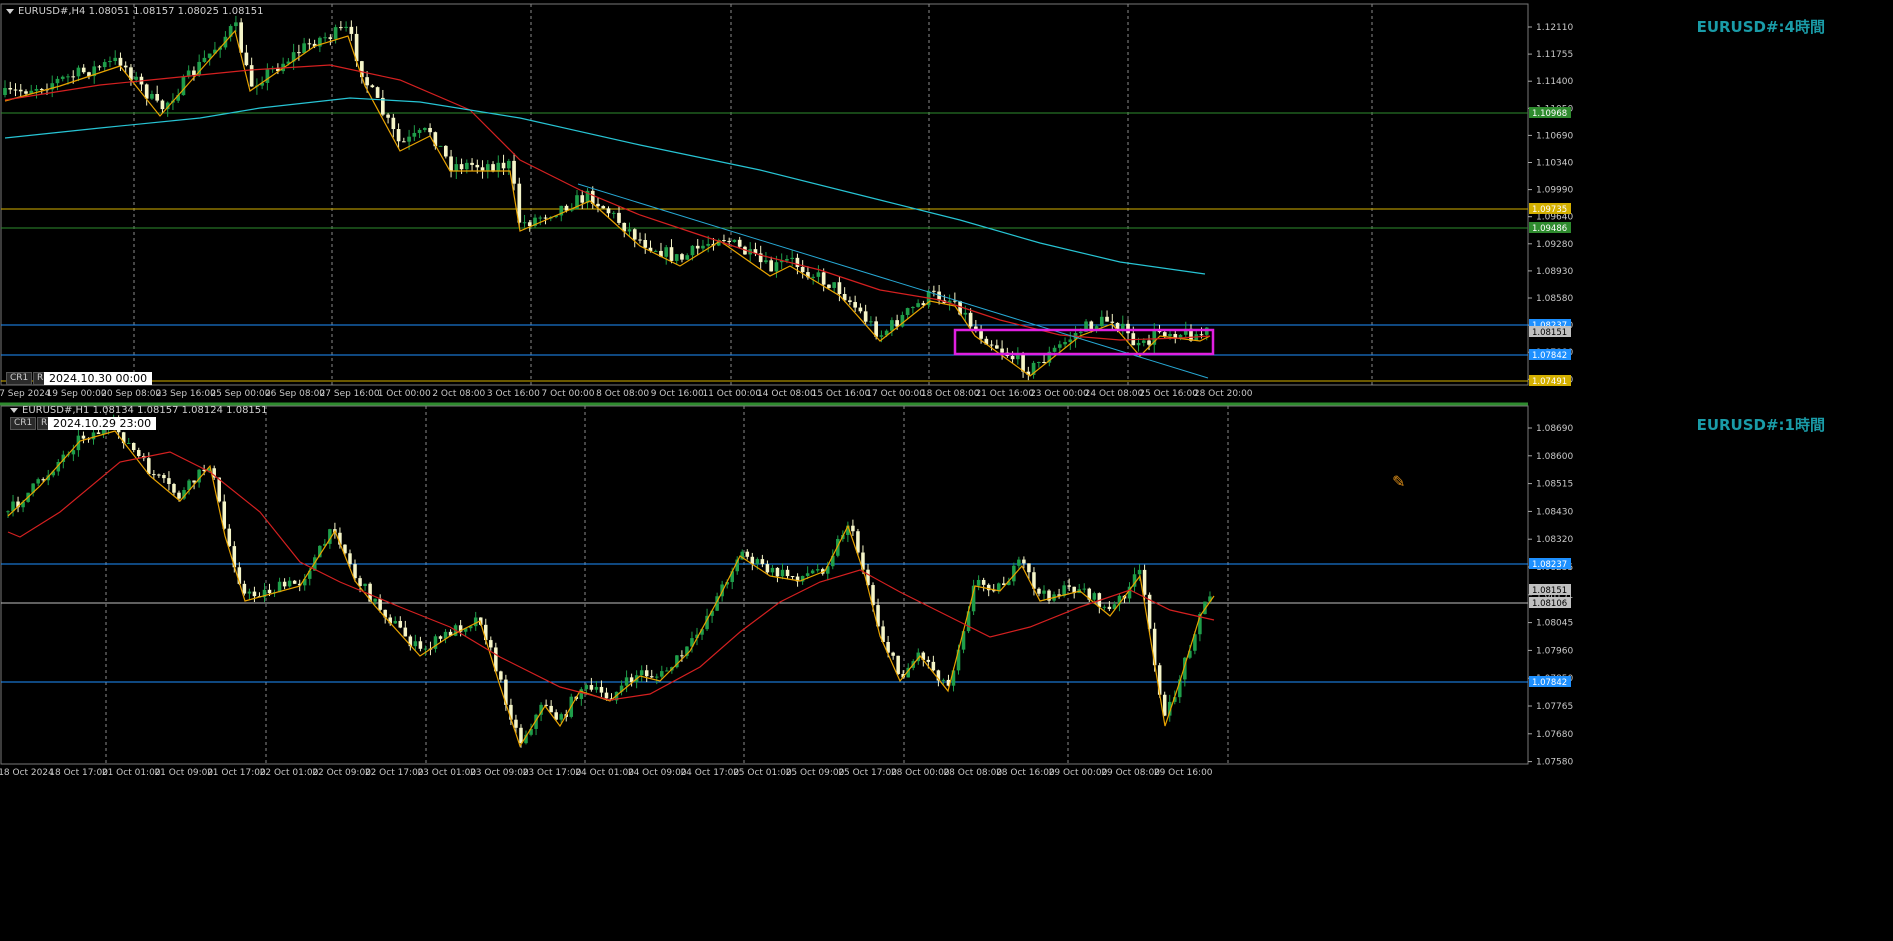 The height and width of the screenshot is (941, 1893). I want to click on h1-cr-tag: CR1, so click(23, 423).